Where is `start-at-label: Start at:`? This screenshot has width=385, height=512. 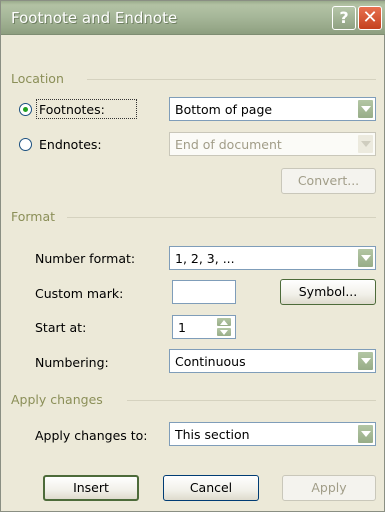 start-at-label: Start at: is located at coordinates (61, 327).